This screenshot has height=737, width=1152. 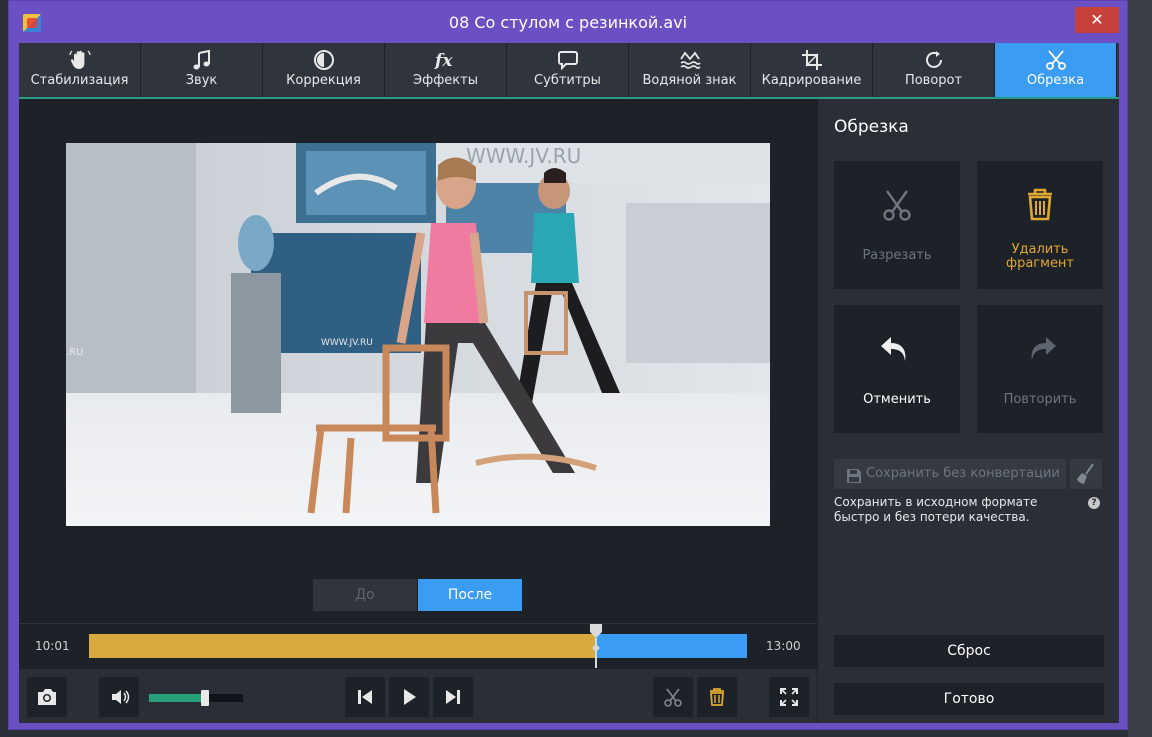 I want to click on fx-icon: fx, so click(x=445, y=58).